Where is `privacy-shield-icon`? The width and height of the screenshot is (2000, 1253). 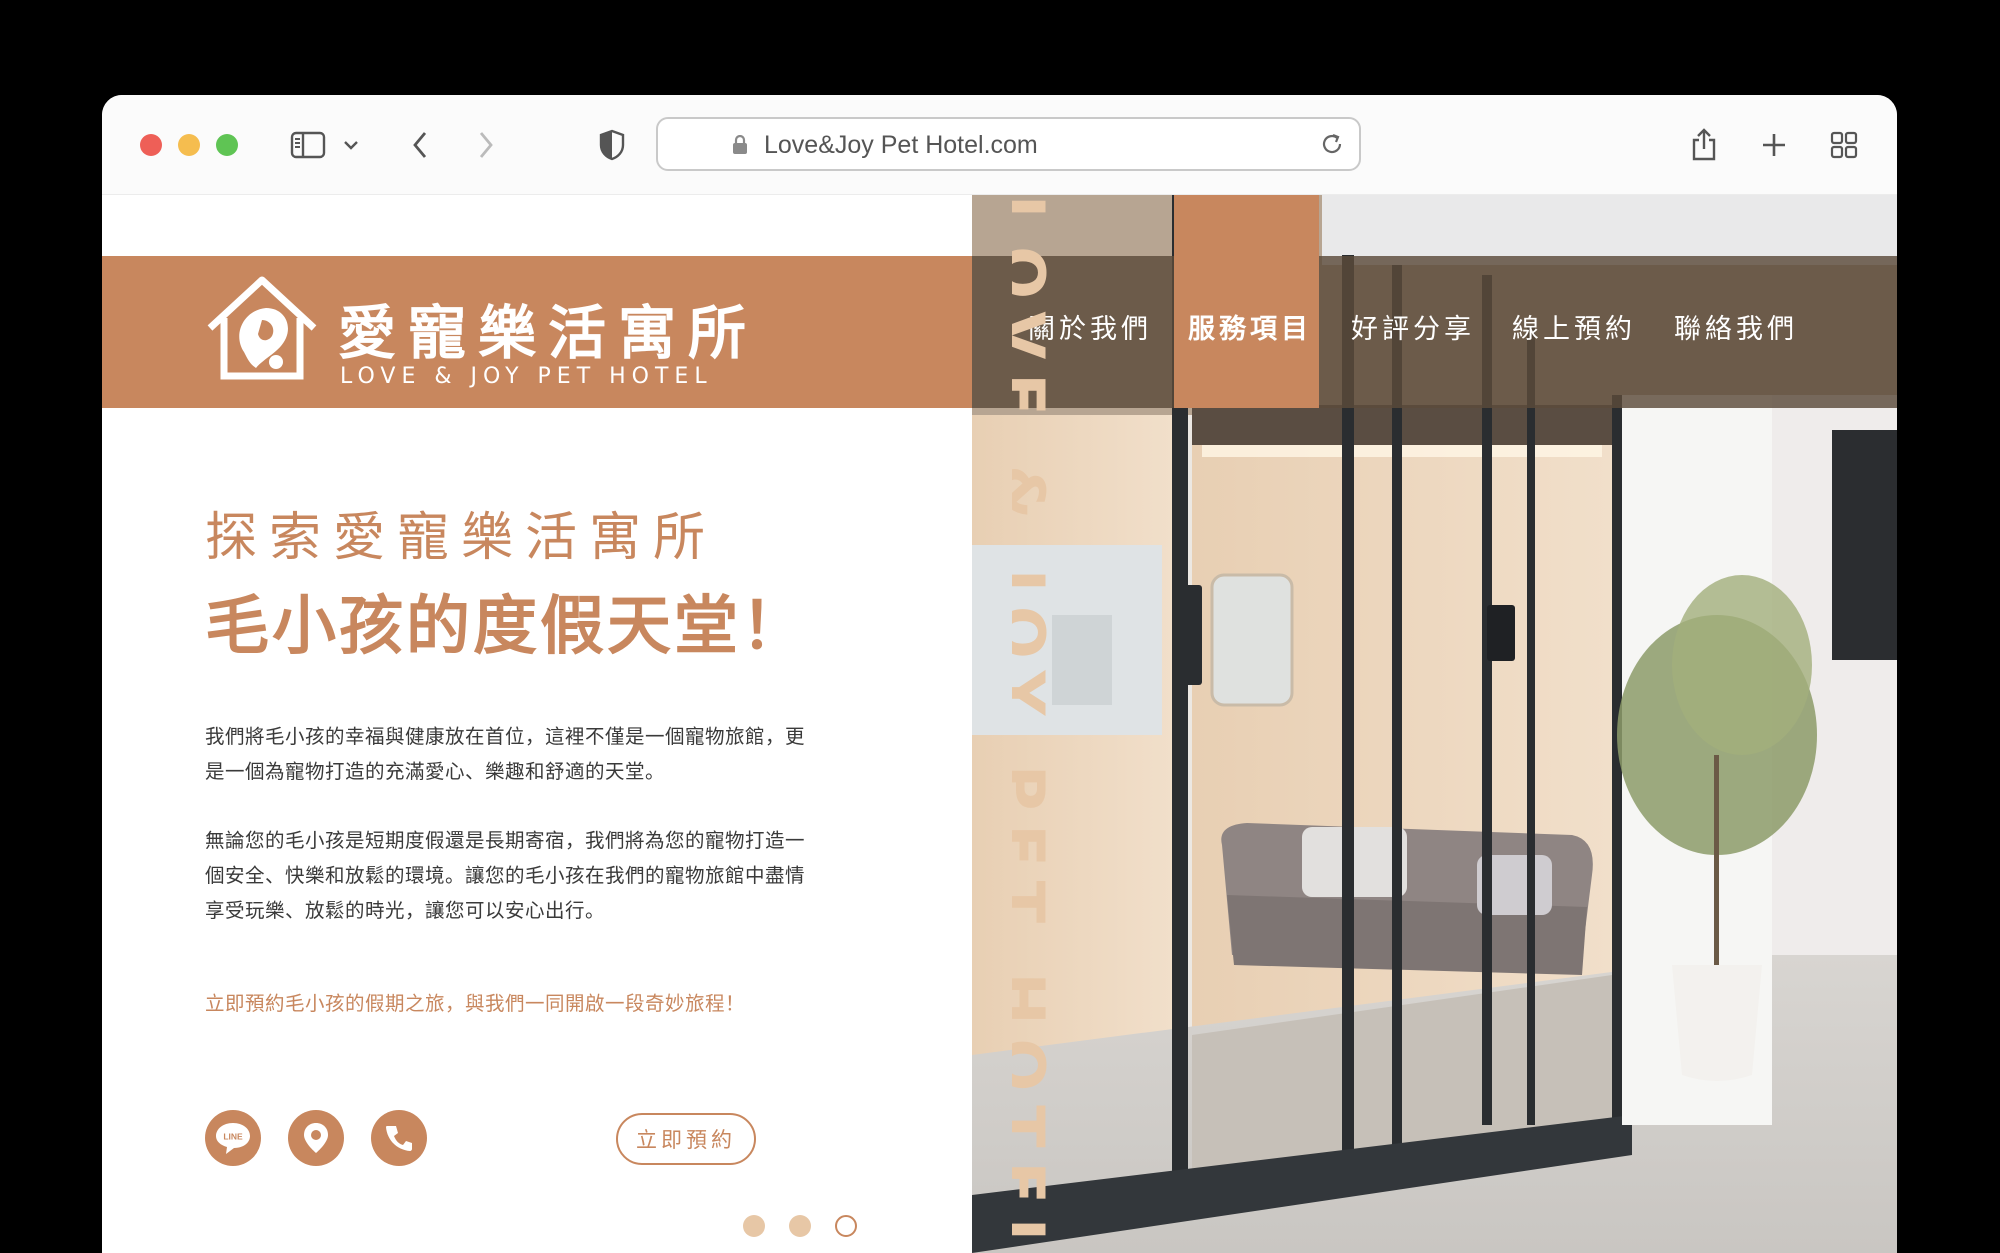
privacy-shield-icon is located at coordinates (612, 145).